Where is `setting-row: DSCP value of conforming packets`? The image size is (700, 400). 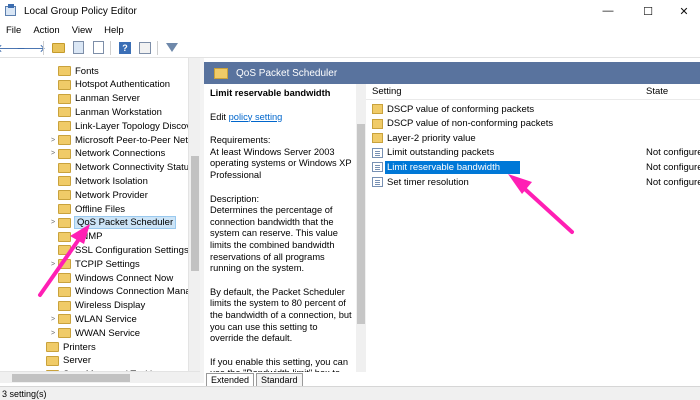
setting-row: DSCP value of conforming packets is located at coordinates (533, 109).